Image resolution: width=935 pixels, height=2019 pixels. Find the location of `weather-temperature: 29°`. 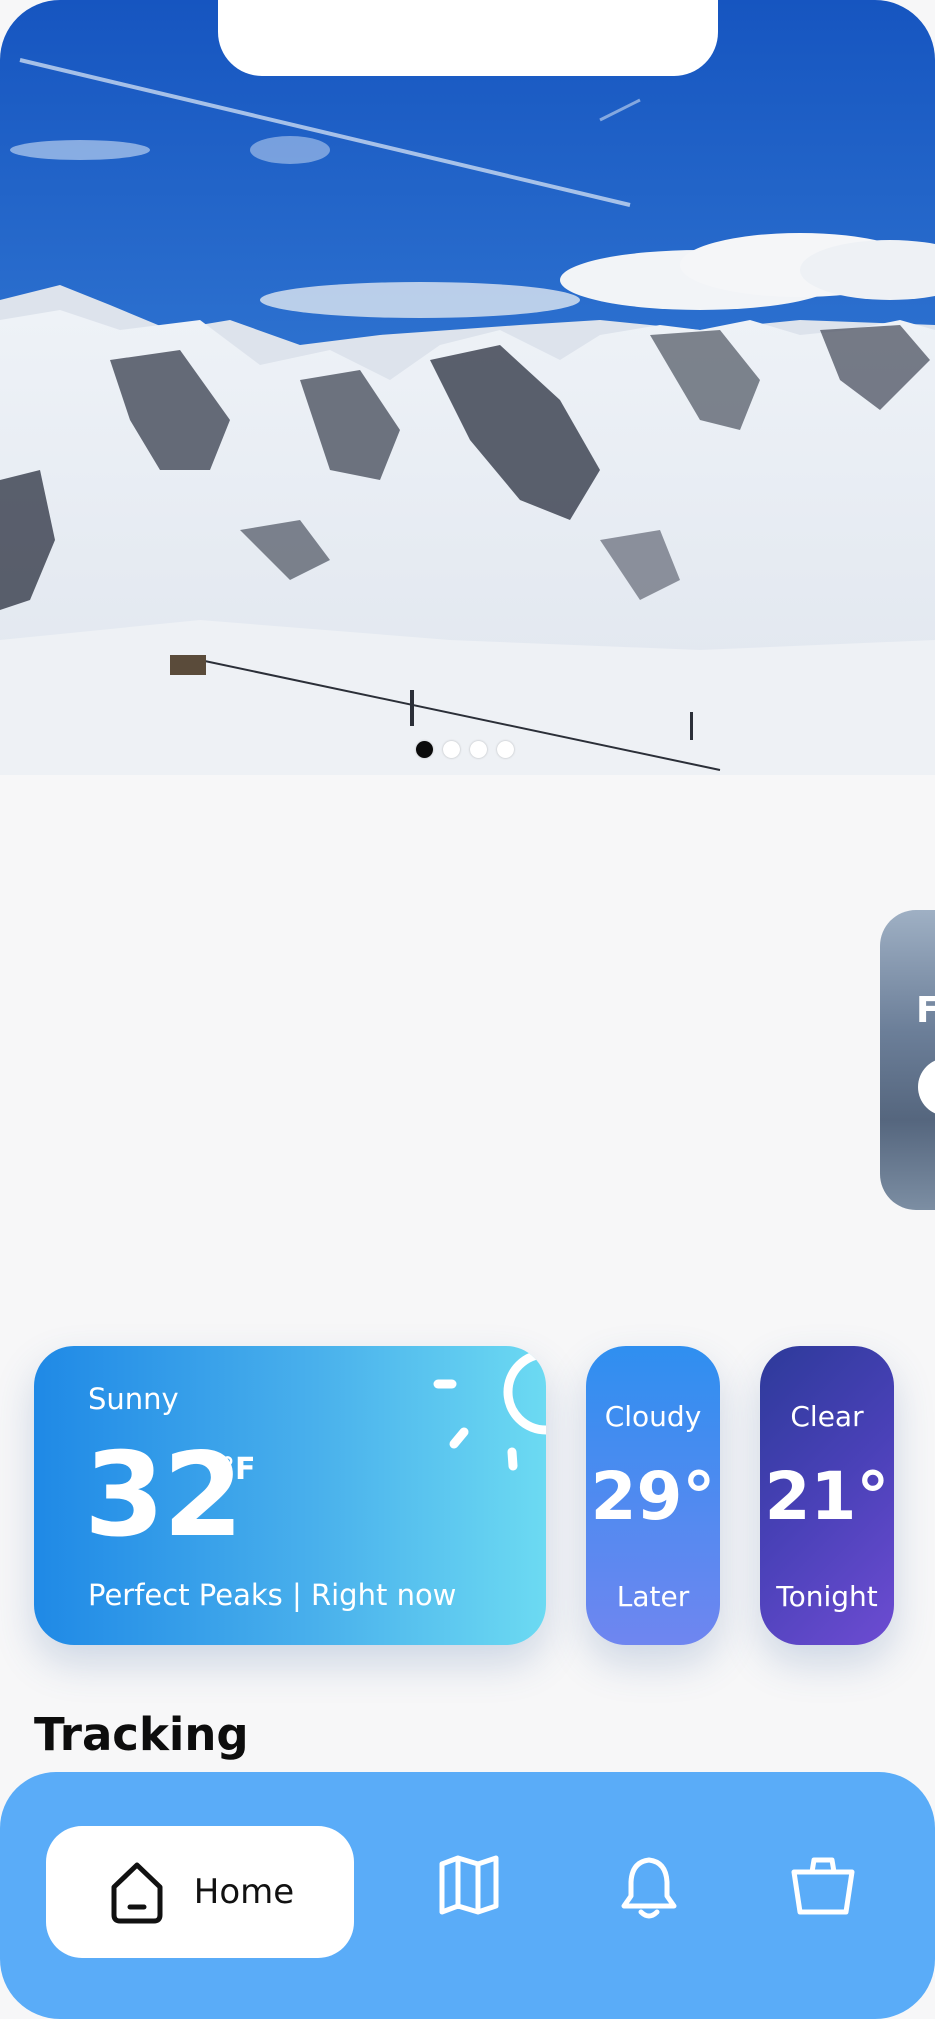

weather-temperature: 29° is located at coordinates (653, 1496).